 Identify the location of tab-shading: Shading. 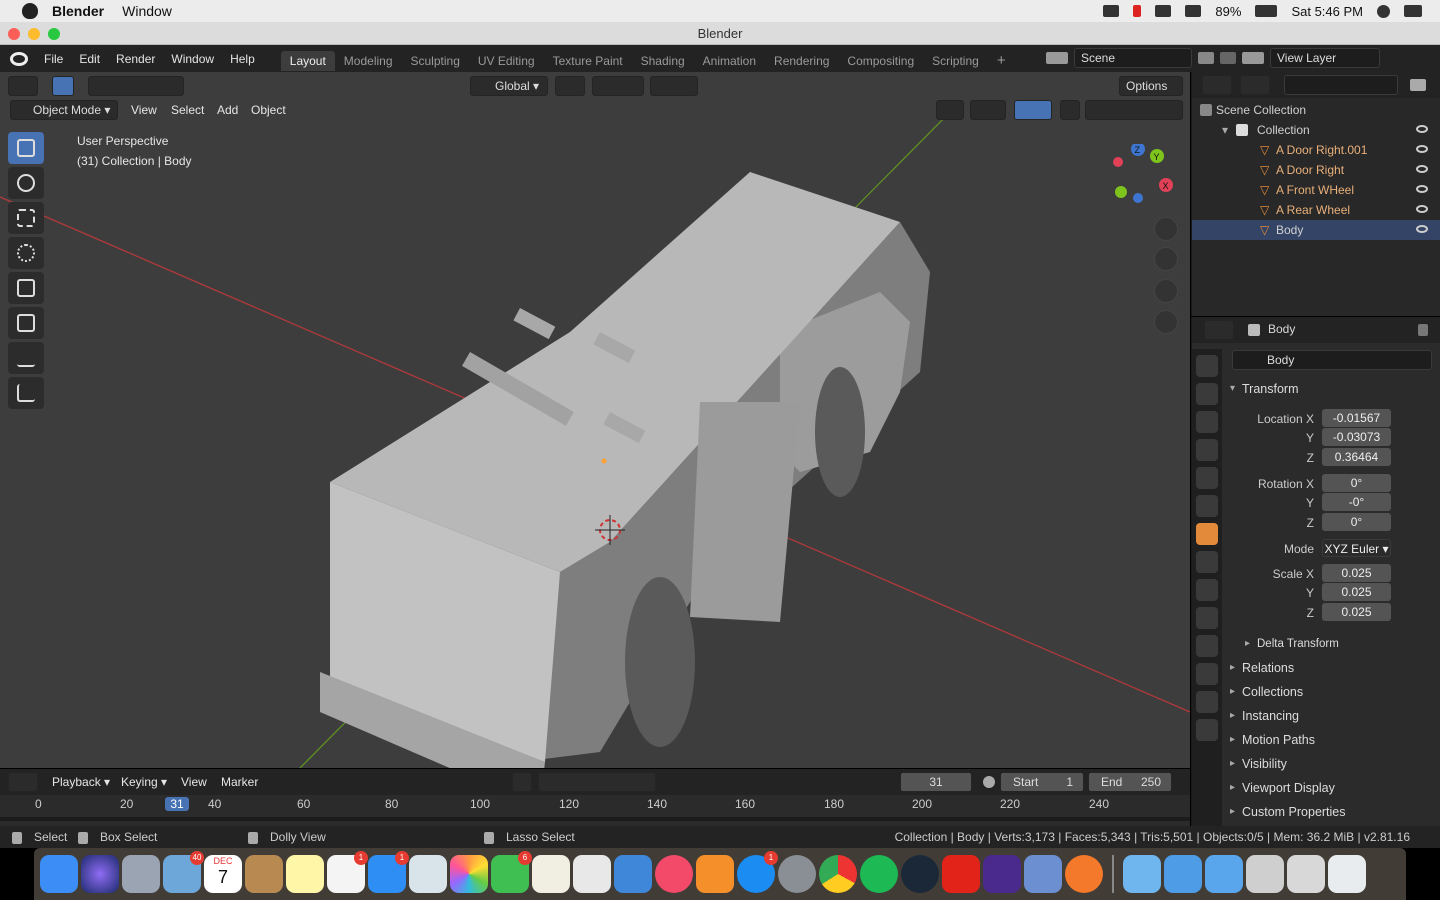
(663, 61).